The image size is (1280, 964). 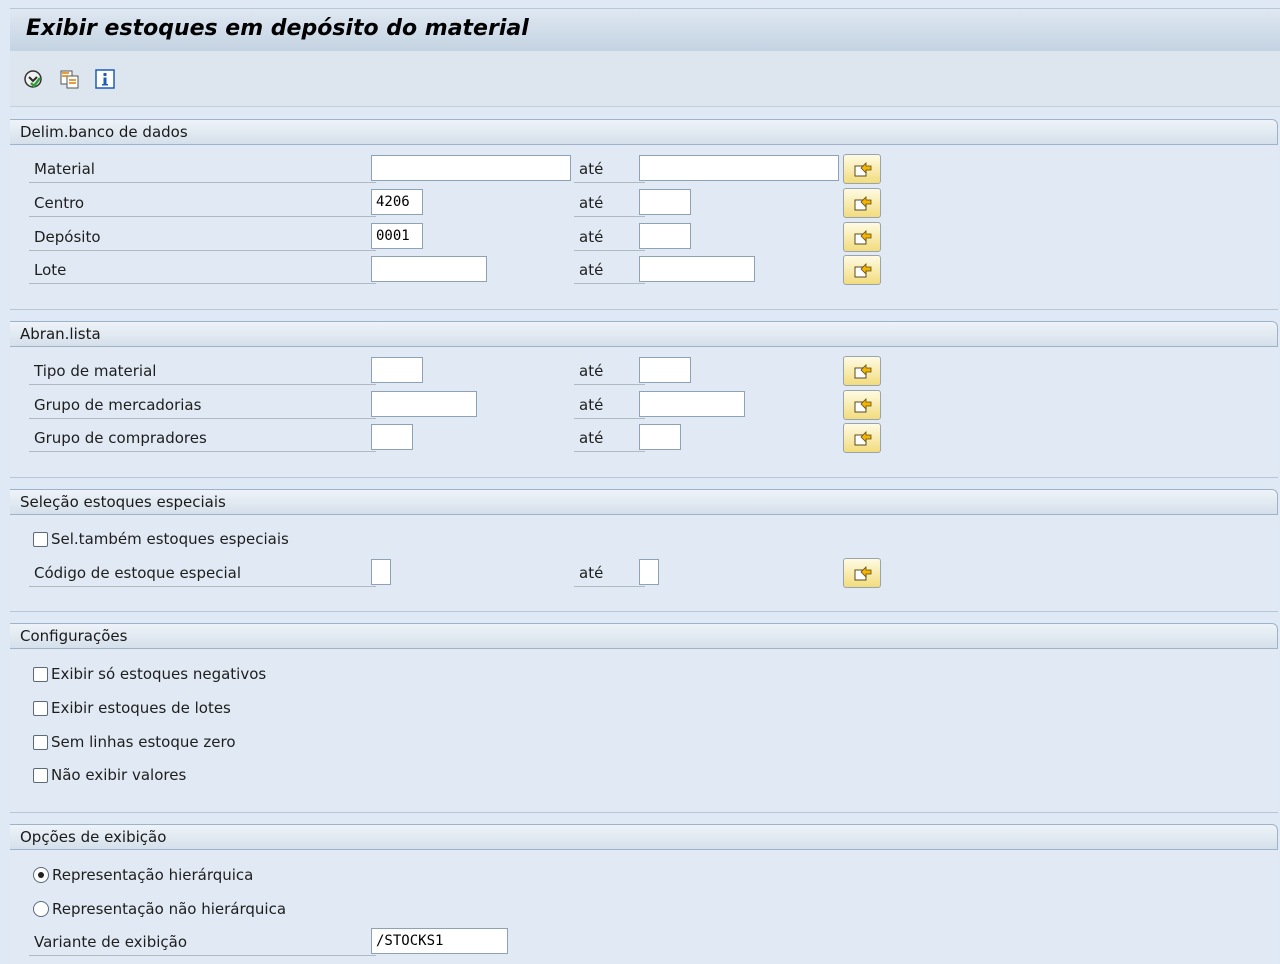 What do you see at coordinates (105, 79) in the screenshot?
I see `info-icon` at bounding box center [105, 79].